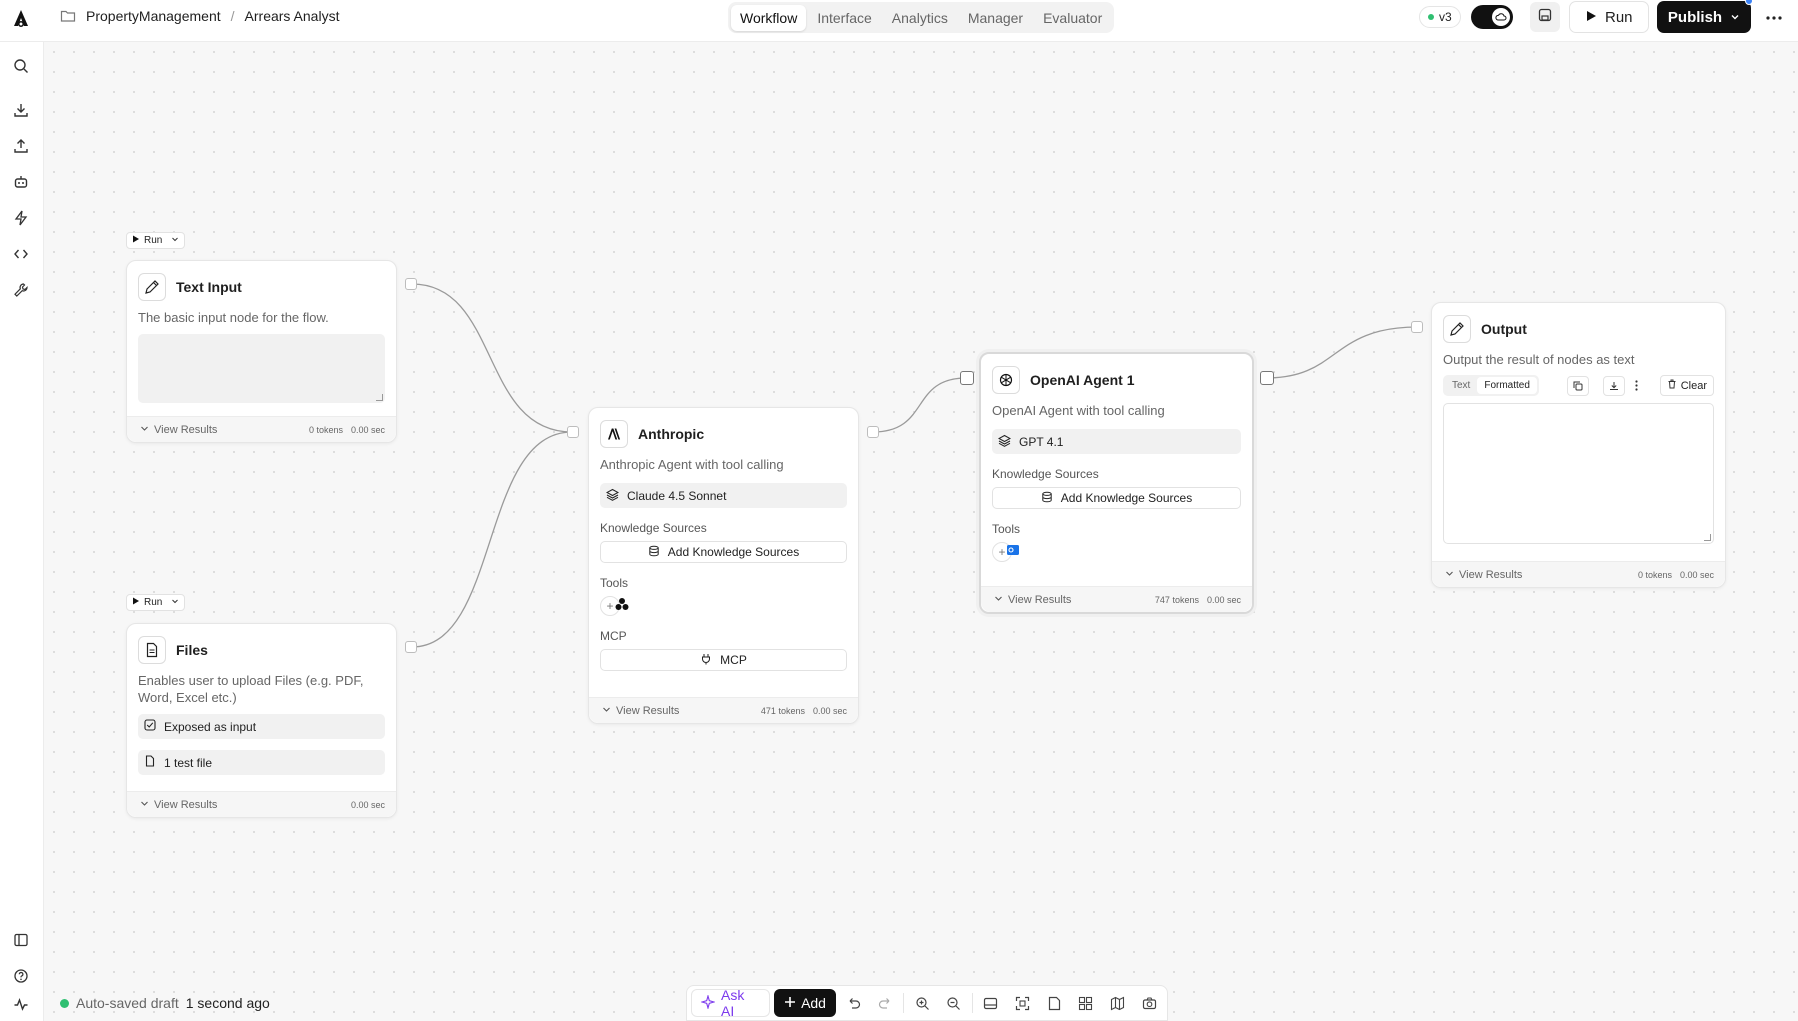 The image size is (1798, 1021). I want to click on text-input-run-chip: Run, so click(156, 240).